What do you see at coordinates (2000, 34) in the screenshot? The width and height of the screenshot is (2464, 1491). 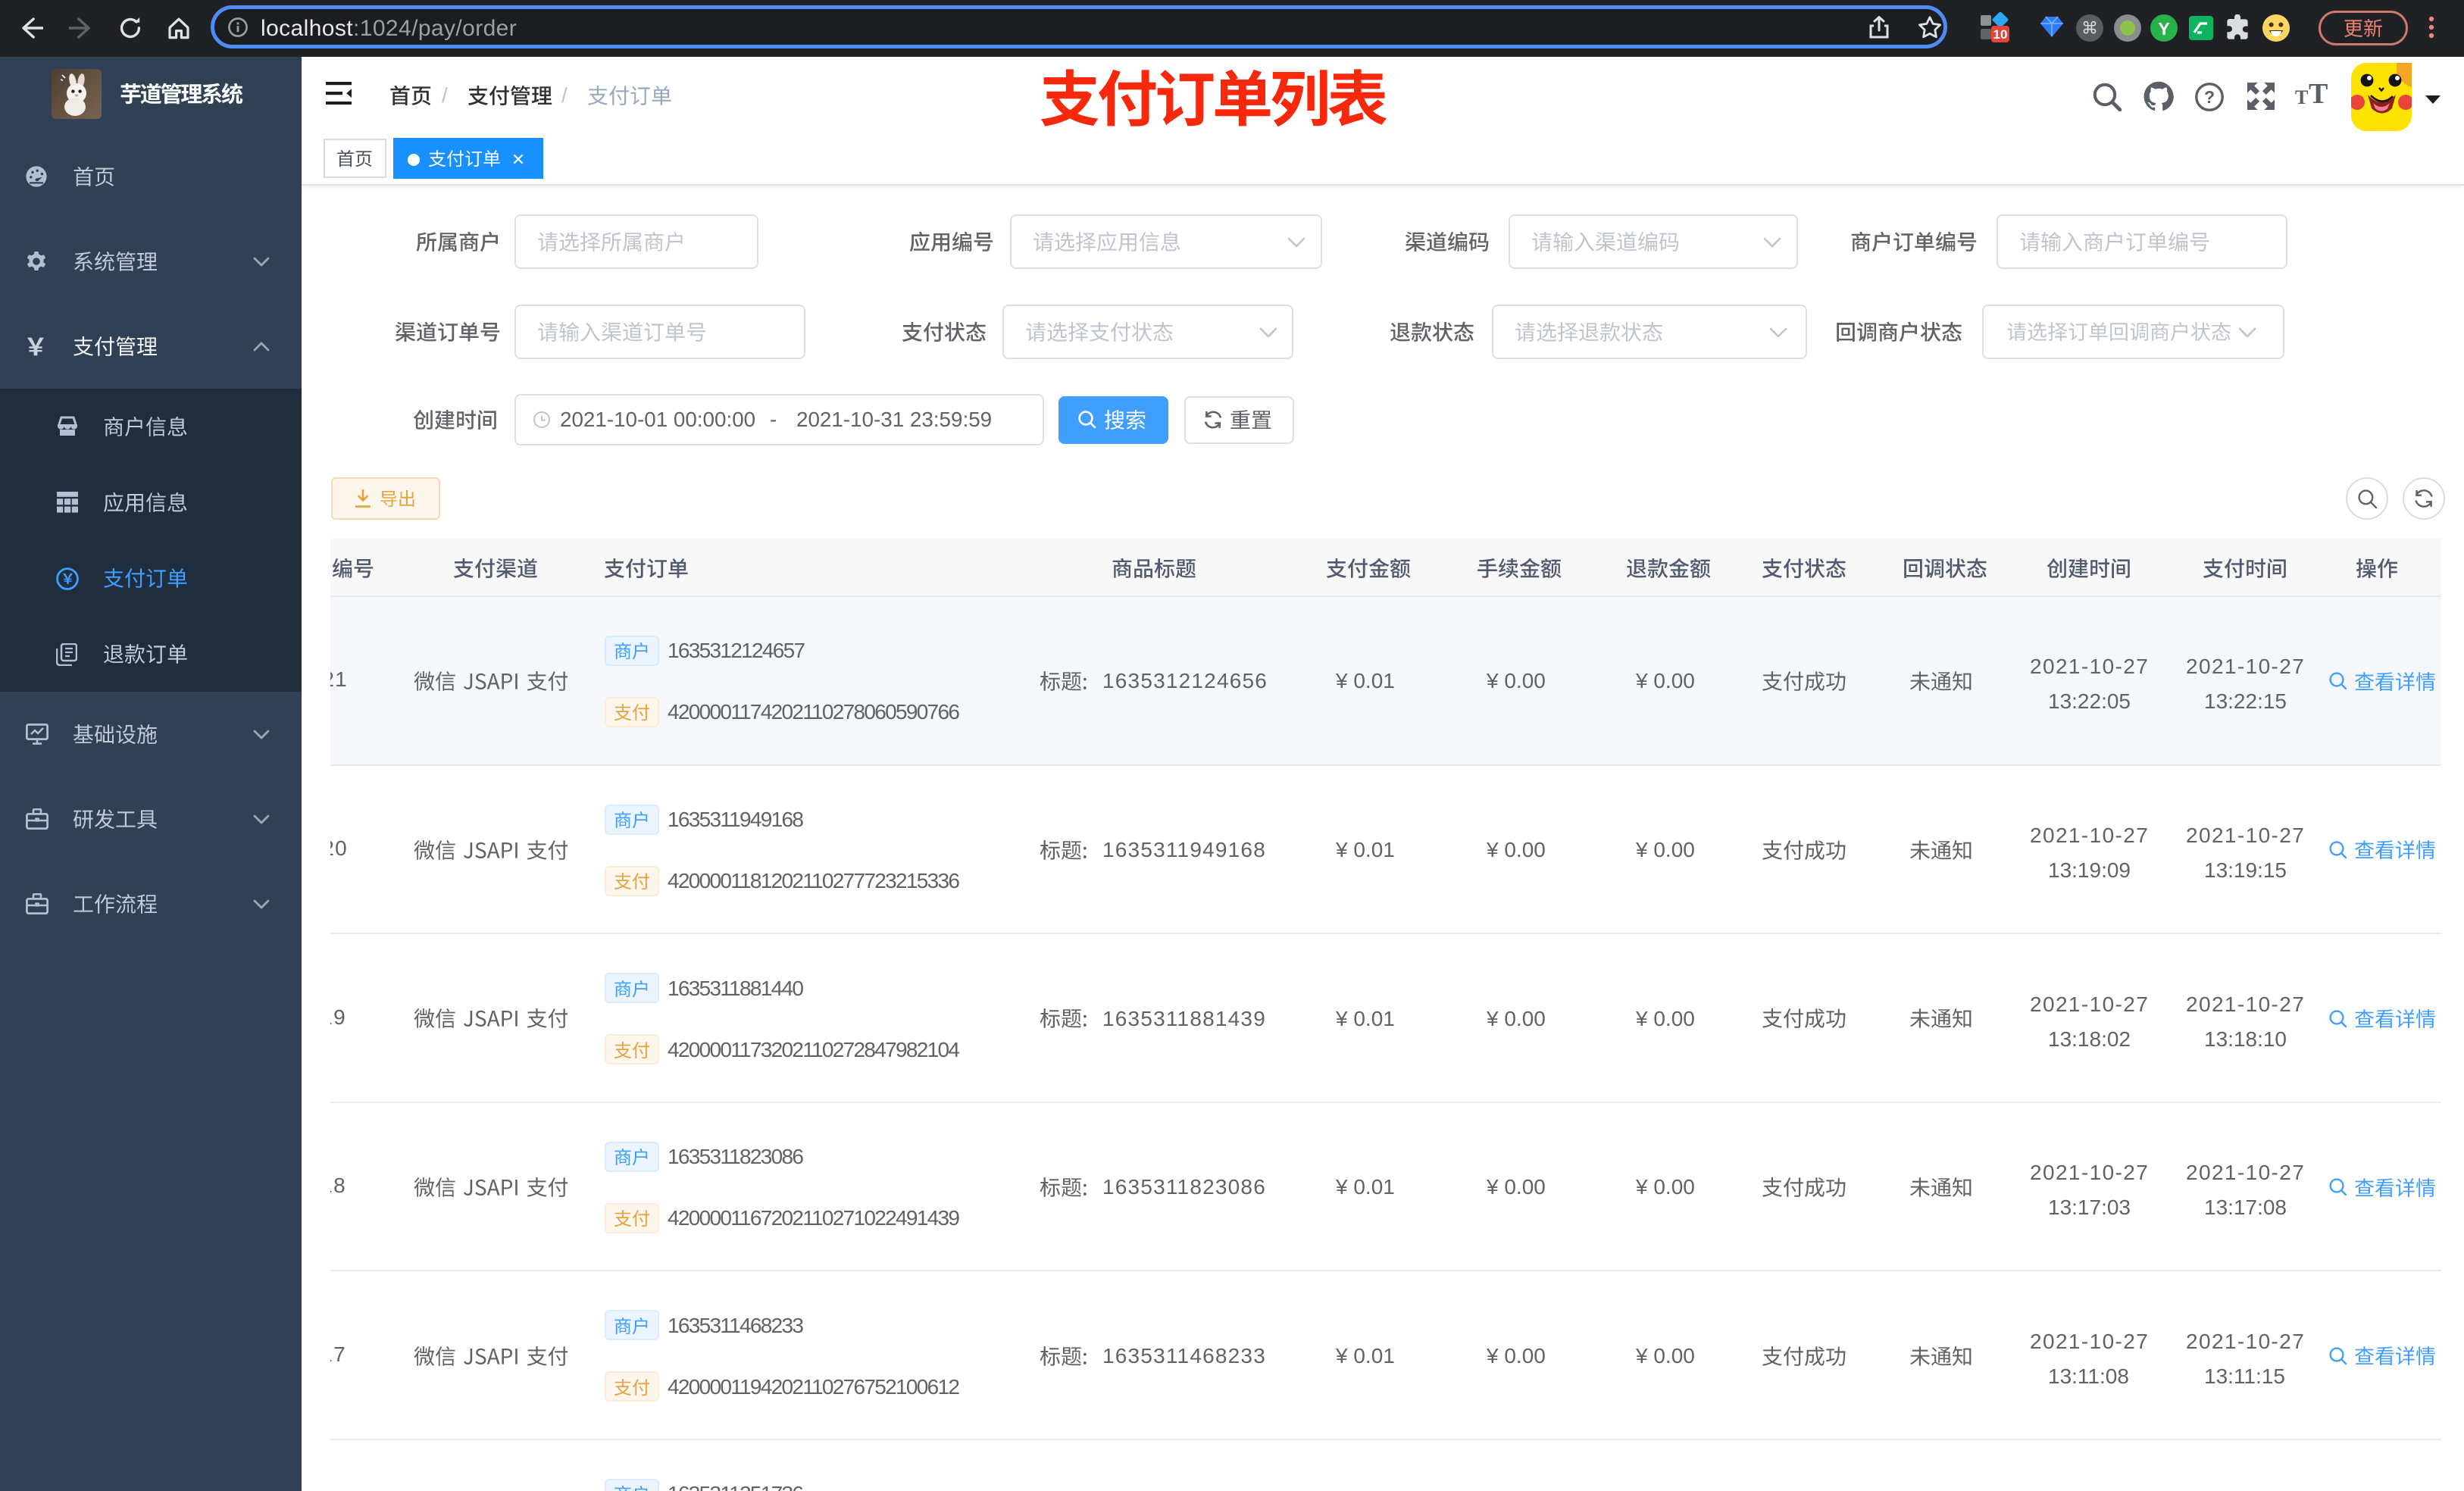 I see `svg-text: 10` at bounding box center [2000, 34].